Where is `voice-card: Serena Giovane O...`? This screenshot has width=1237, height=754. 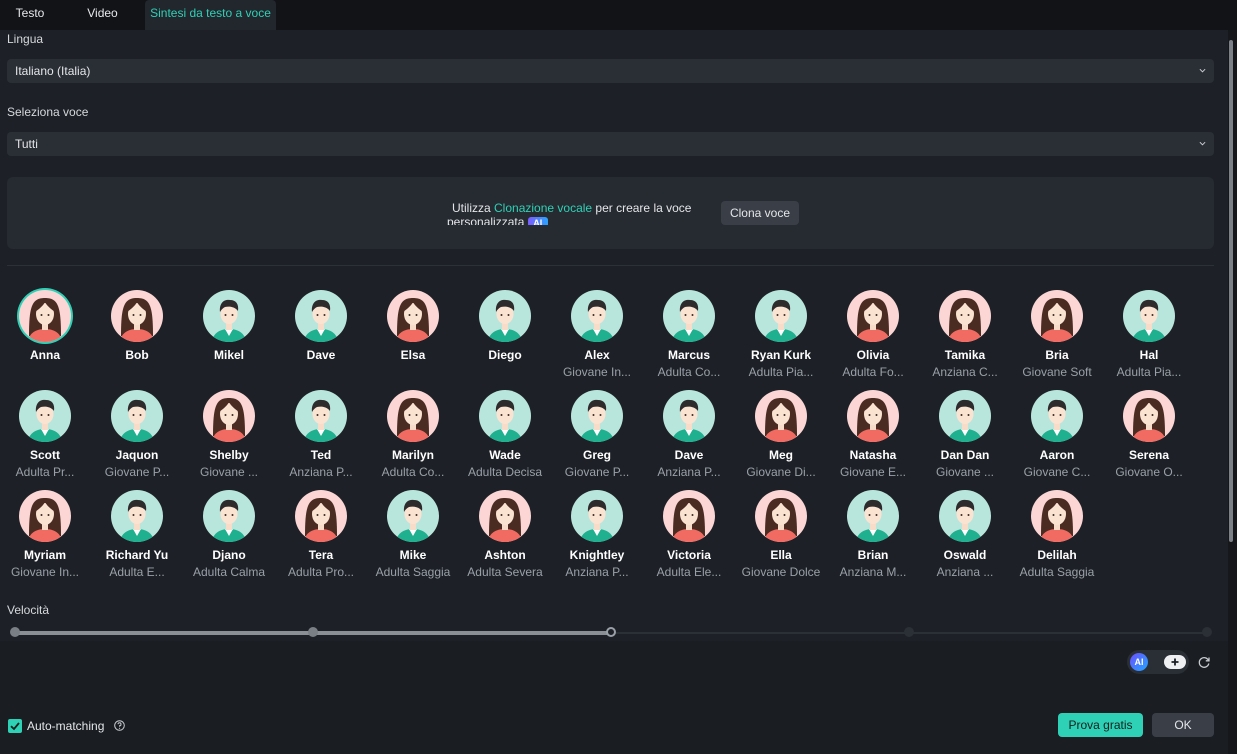 voice-card: Serena Giovane O... is located at coordinates (1149, 434).